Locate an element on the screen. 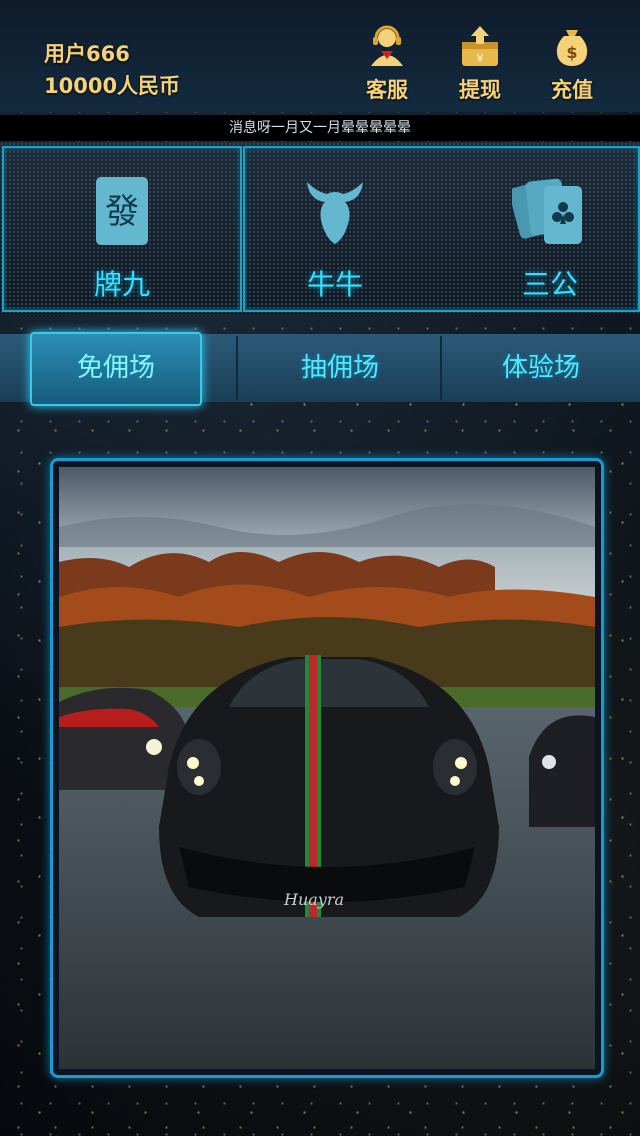  playing-cards-icon is located at coordinates (547, 211).